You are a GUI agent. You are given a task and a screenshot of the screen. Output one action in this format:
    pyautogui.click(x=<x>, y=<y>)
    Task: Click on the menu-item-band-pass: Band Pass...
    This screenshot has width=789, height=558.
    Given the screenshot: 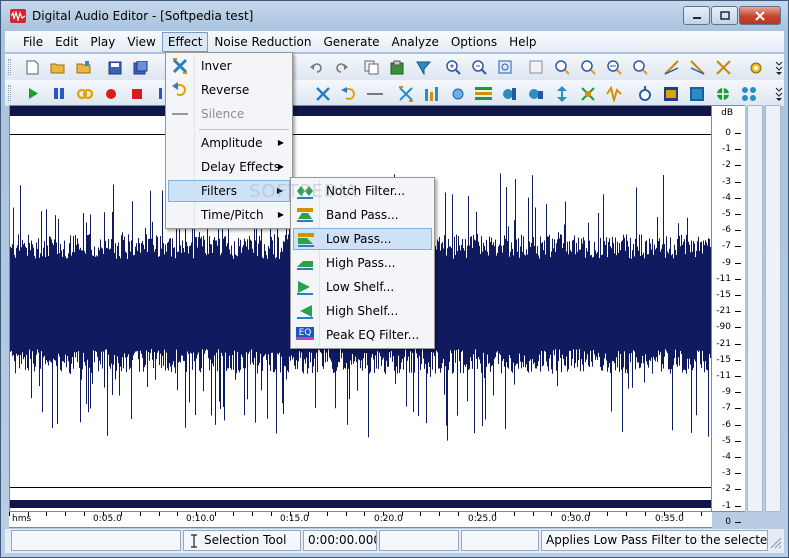 What is the action you would take?
    pyautogui.click(x=362, y=215)
    